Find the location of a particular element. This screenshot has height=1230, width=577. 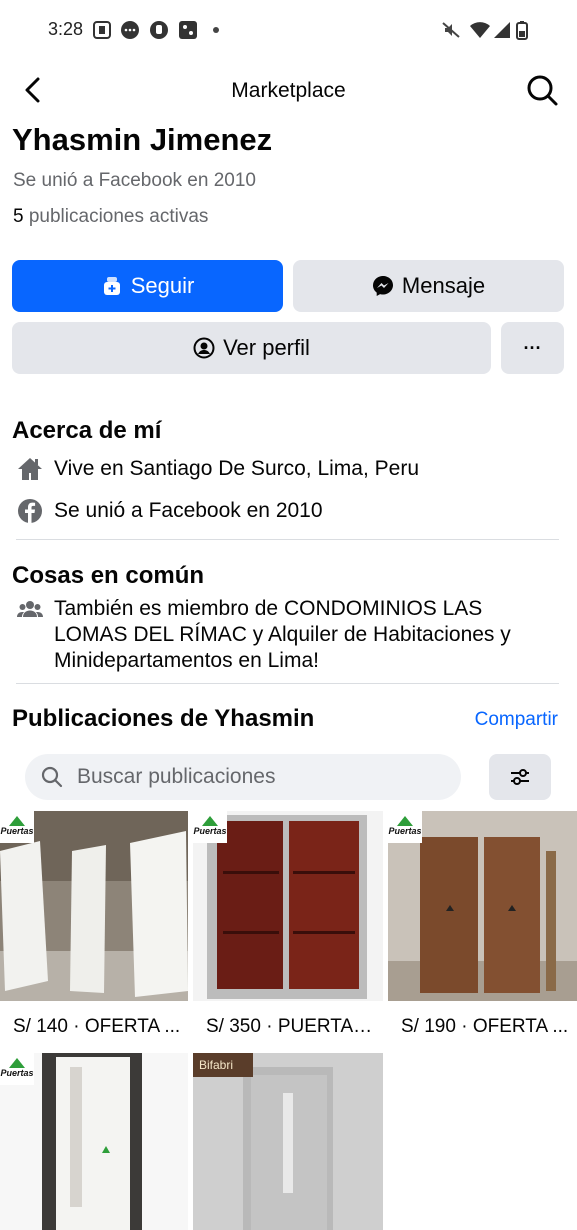

active-count: 5 is located at coordinates (18, 216).